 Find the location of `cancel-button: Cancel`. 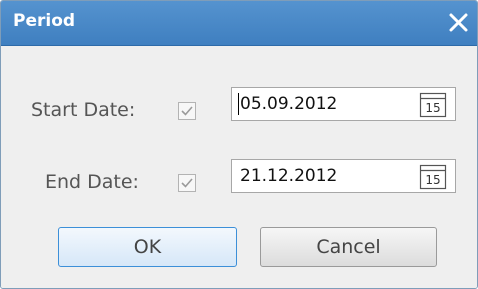

cancel-button: Cancel is located at coordinates (348, 247).